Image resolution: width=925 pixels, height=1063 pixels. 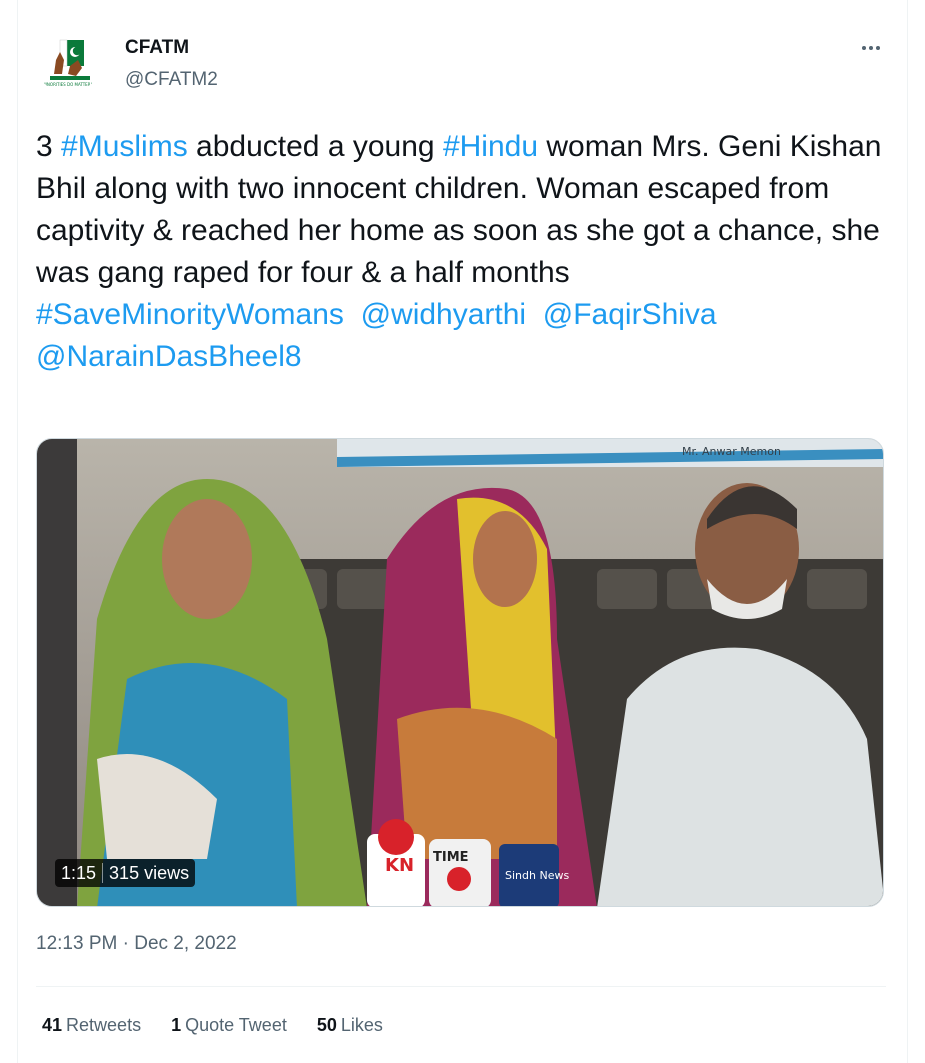 What do you see at coordinates (537, 875) in the screenshot?
I see `mic-label: Sindh News` at bounding box center [537, 875].